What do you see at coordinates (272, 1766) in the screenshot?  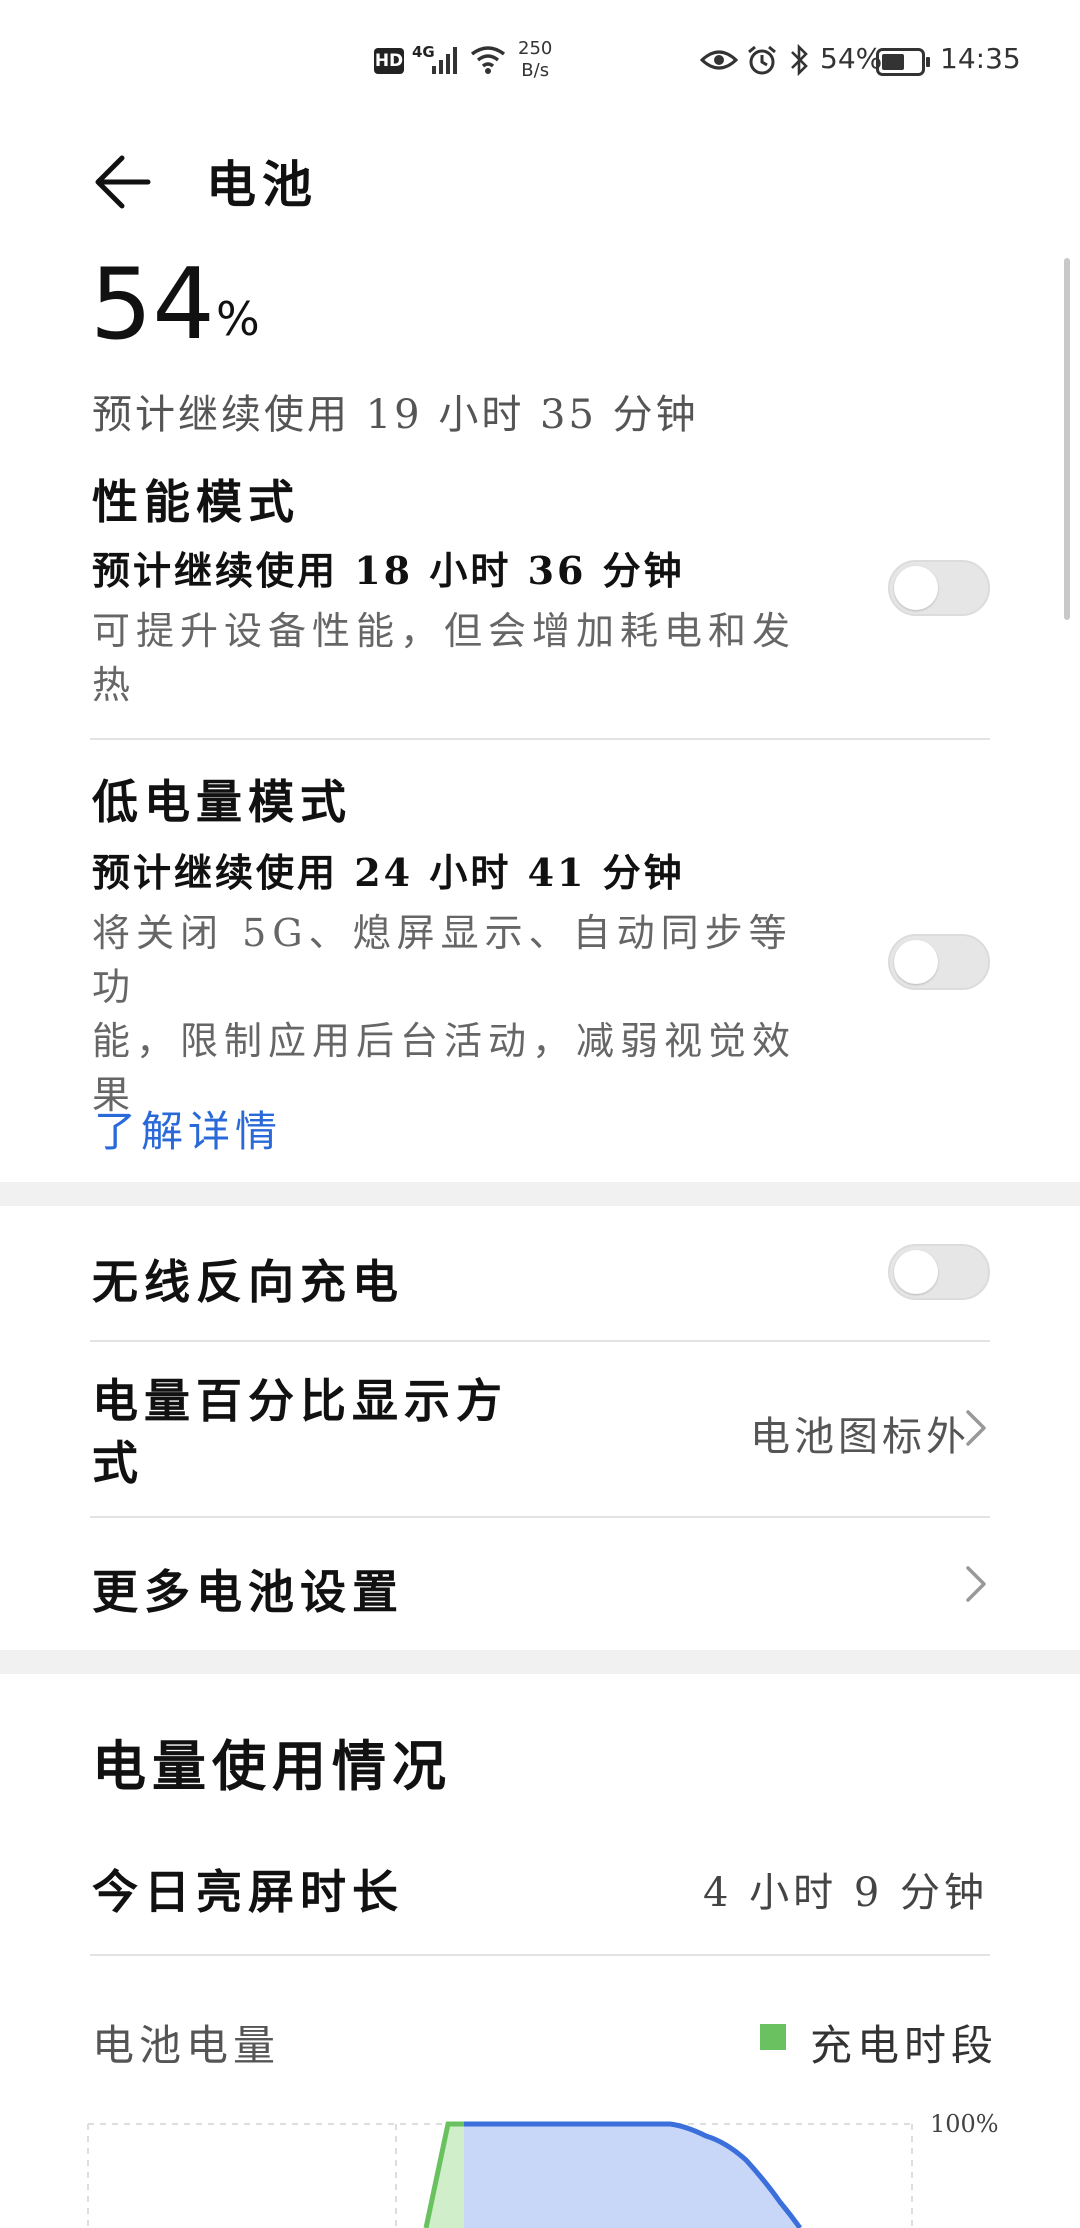 I see `usage-section-title: 电量使用情况` at bounding box center [272, 1766].